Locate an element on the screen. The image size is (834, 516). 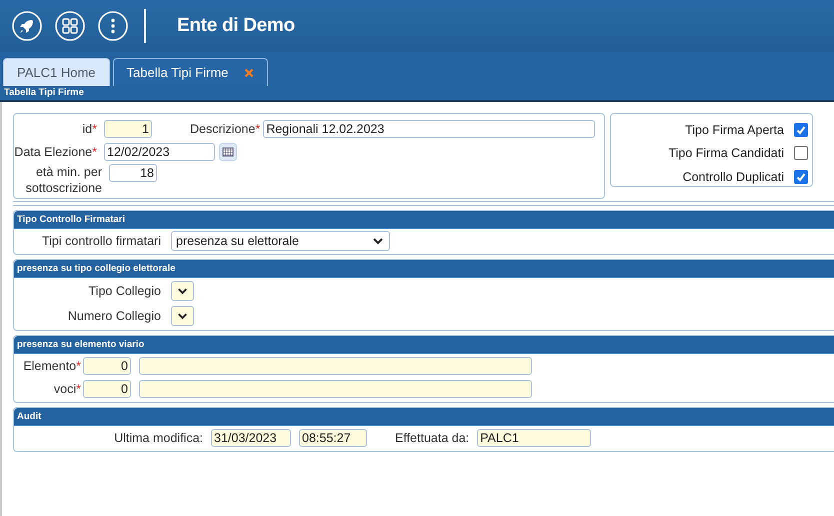
field-label: Data Elezione* is located at coordinates (56, 151).